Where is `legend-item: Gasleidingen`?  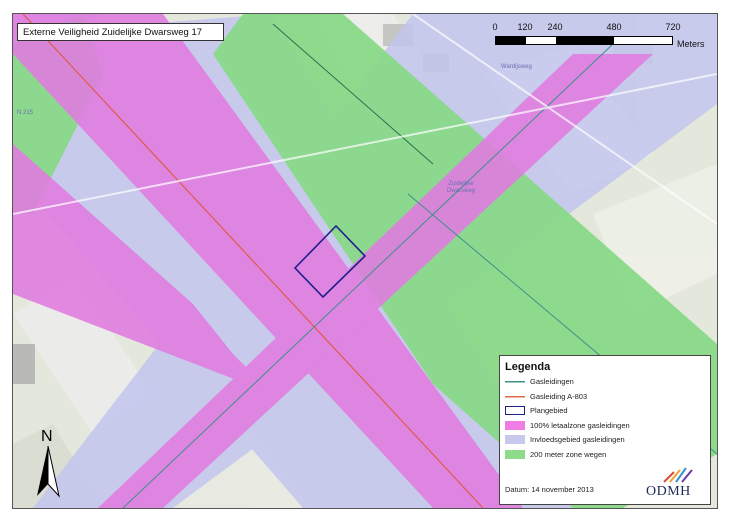 legend-item: Gasleidingen is located at coordinates (605, 382).